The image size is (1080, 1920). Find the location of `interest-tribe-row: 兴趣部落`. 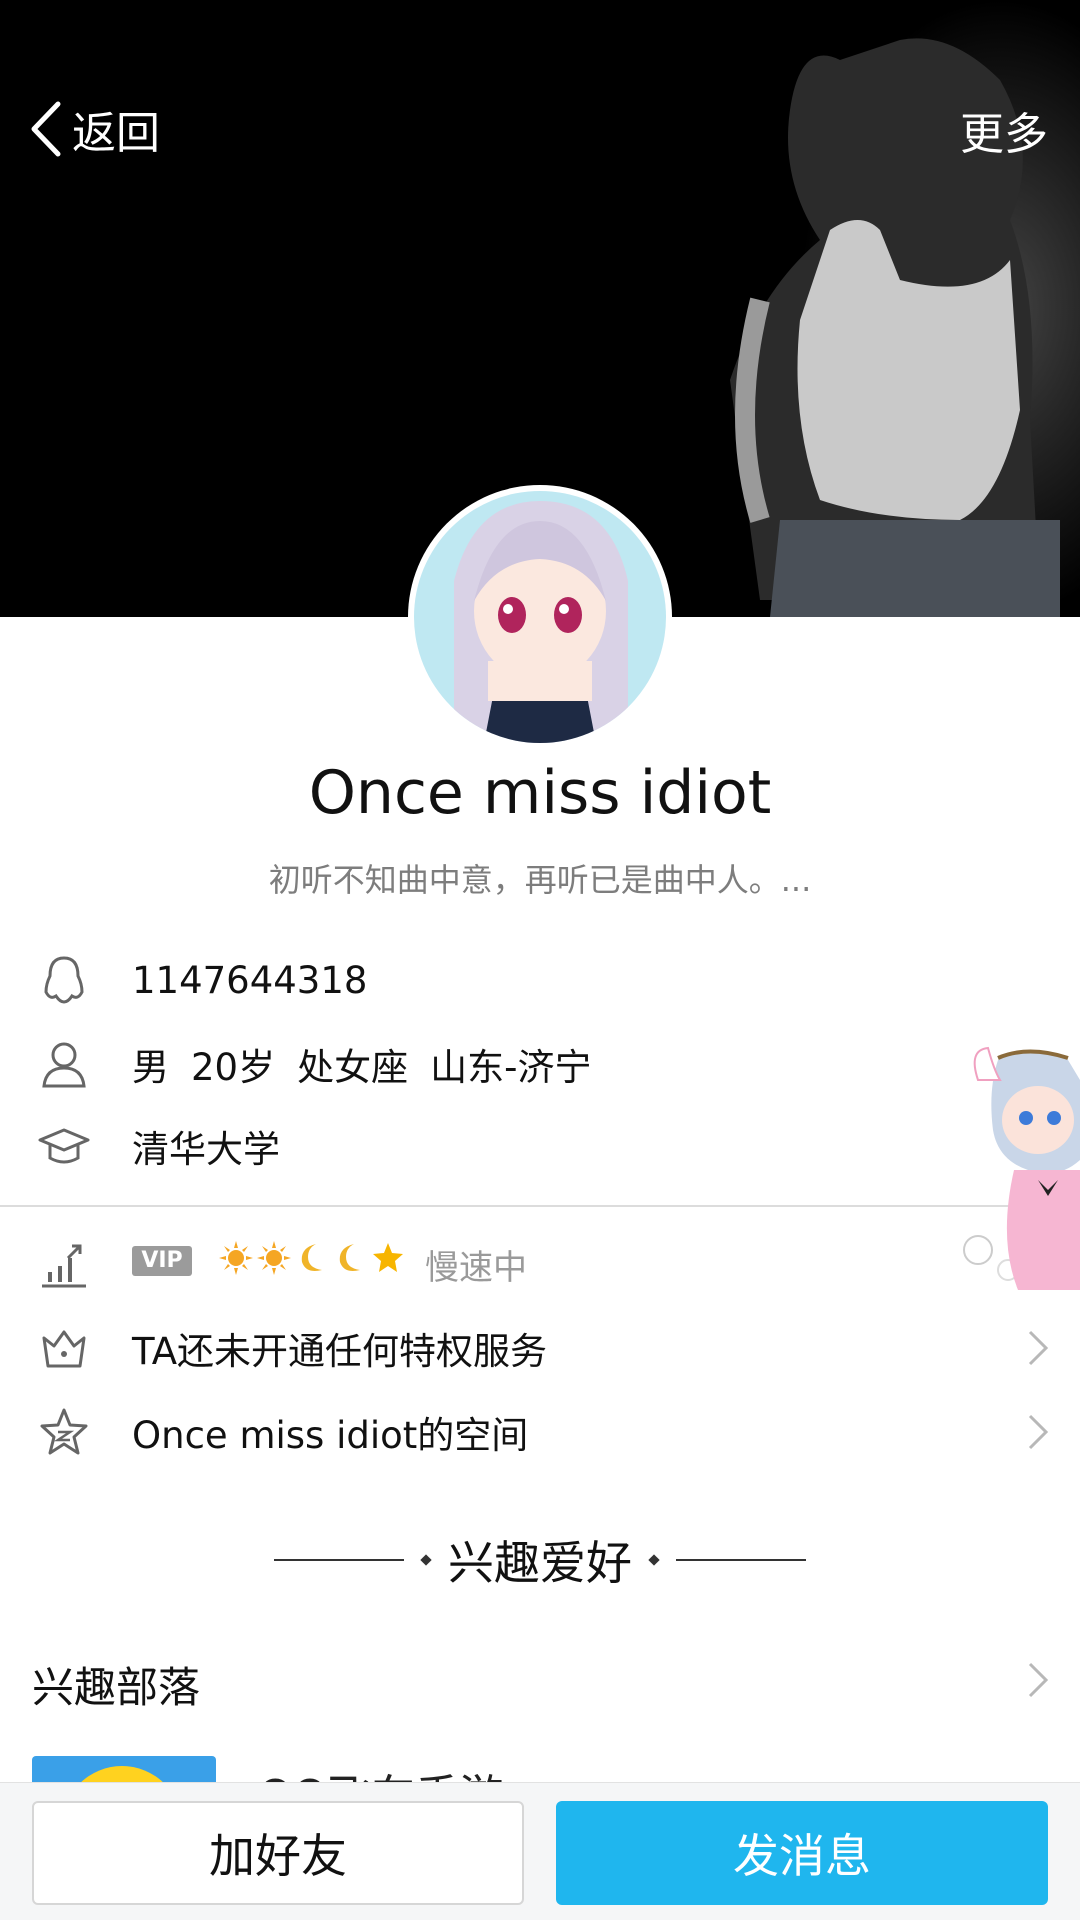

interest-tribe-row: 兴趣部落 is located at coordinates (540, 1680).